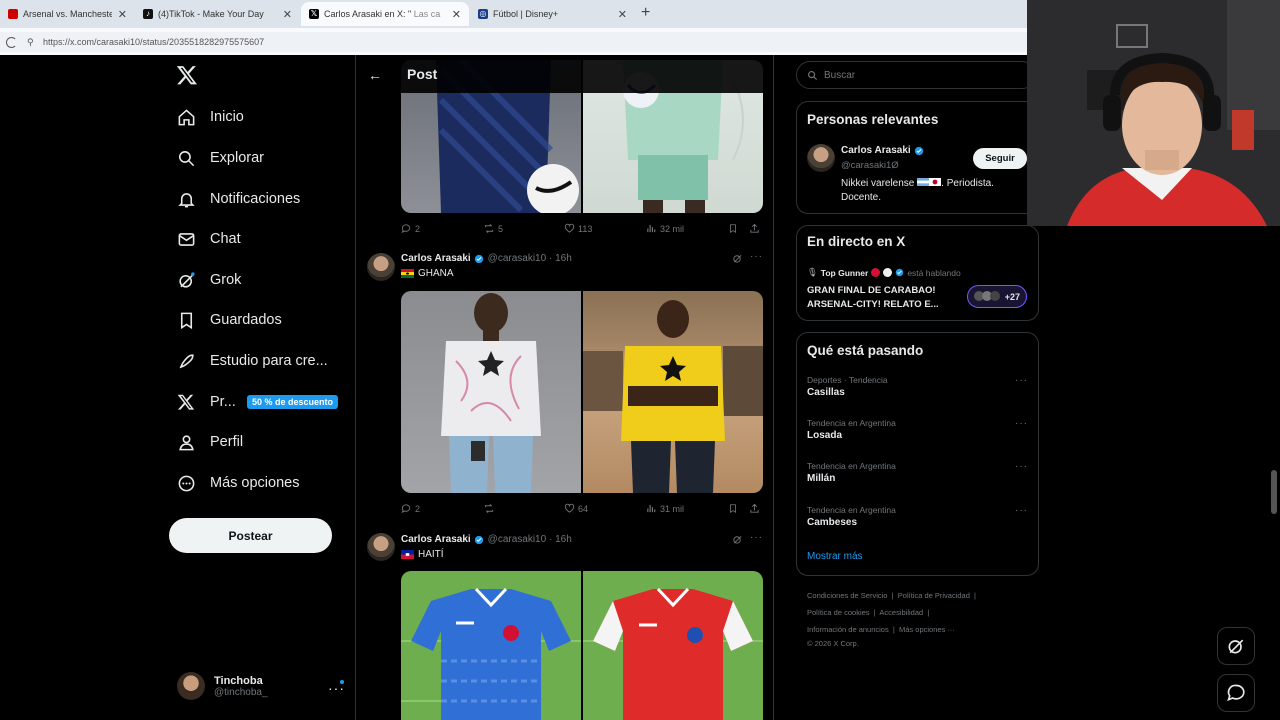 Image resolution: width=1280 pixels, height=720 pixels. What do you see at coordinates (997, 296) in the screenshot?
I see `listeners-pill: +27` at bounding box center [997, 296].